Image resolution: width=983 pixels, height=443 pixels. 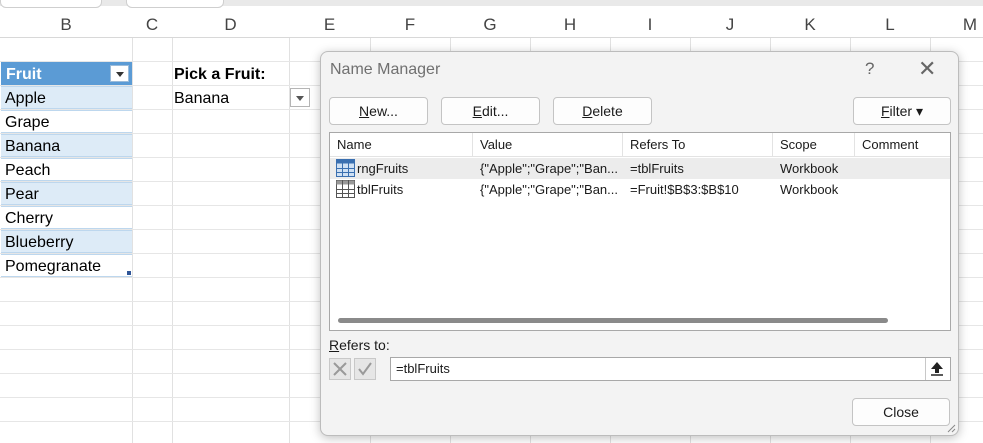 I want to click on collapse-dialog-icon, so click(x=937, y=369).